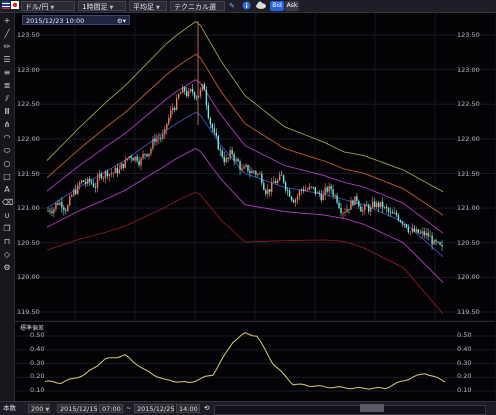  What do you see at coordinates (7, 177) in the screenshot?
I see `rectangle-icon: □` at bounding box center [7, 177].